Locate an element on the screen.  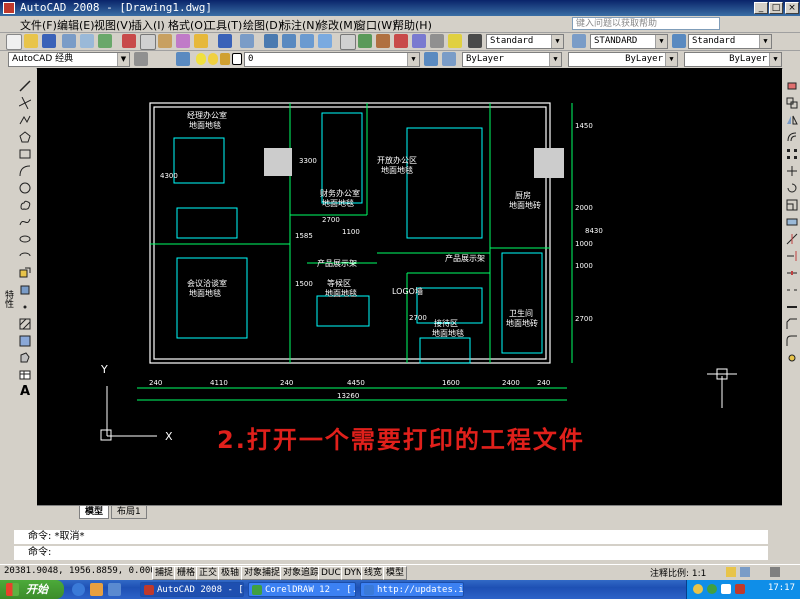
tab-layout1: 布局1 is located at coordinates (129, 512).